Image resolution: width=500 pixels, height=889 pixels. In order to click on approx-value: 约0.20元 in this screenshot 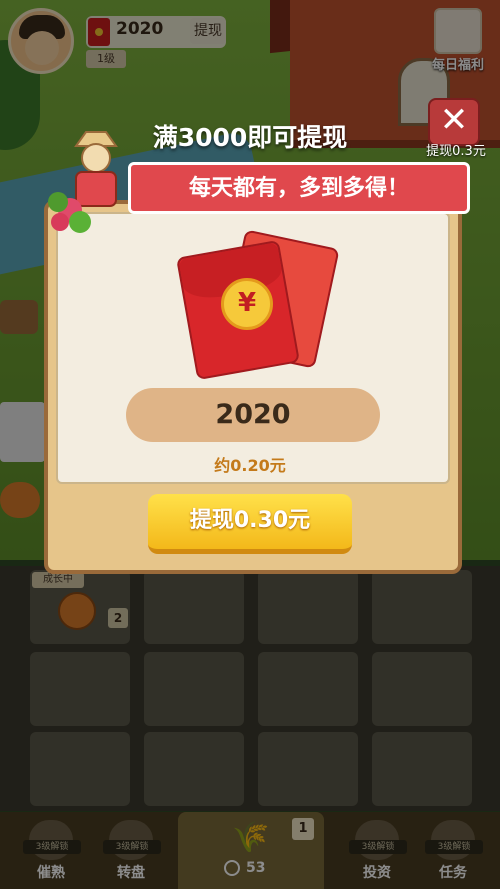, I will do `click(250, 465)`.